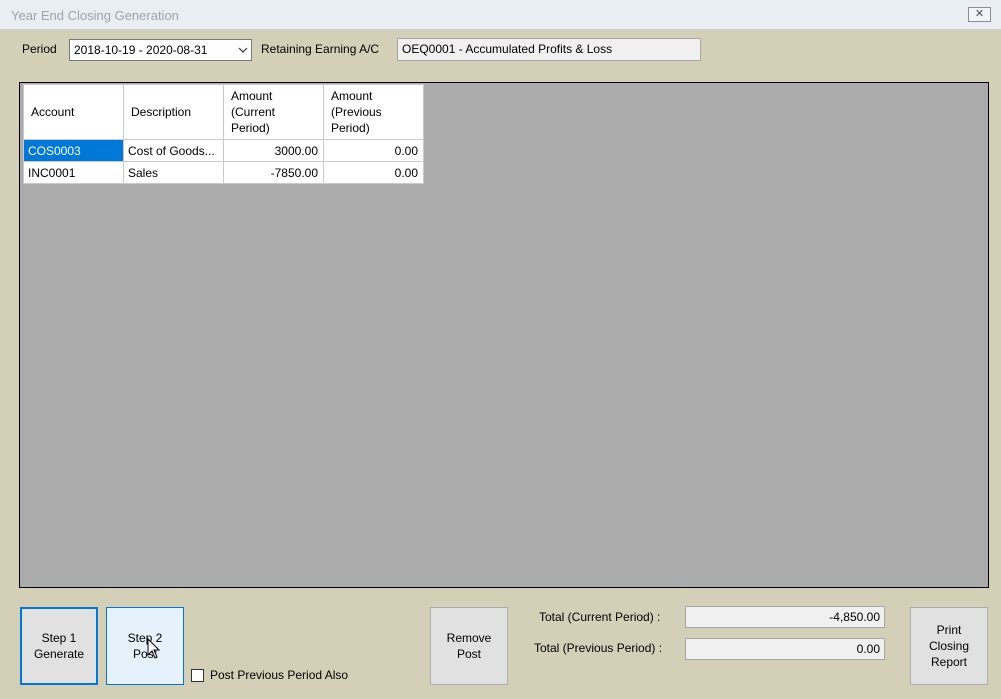 This screenshot has width=1001, height=699. What do you see at coordinates (320, 49) in the screenshot?
I see `retaining-earning-label: Retaining Earning A/C` at bounding box center [320, 49].